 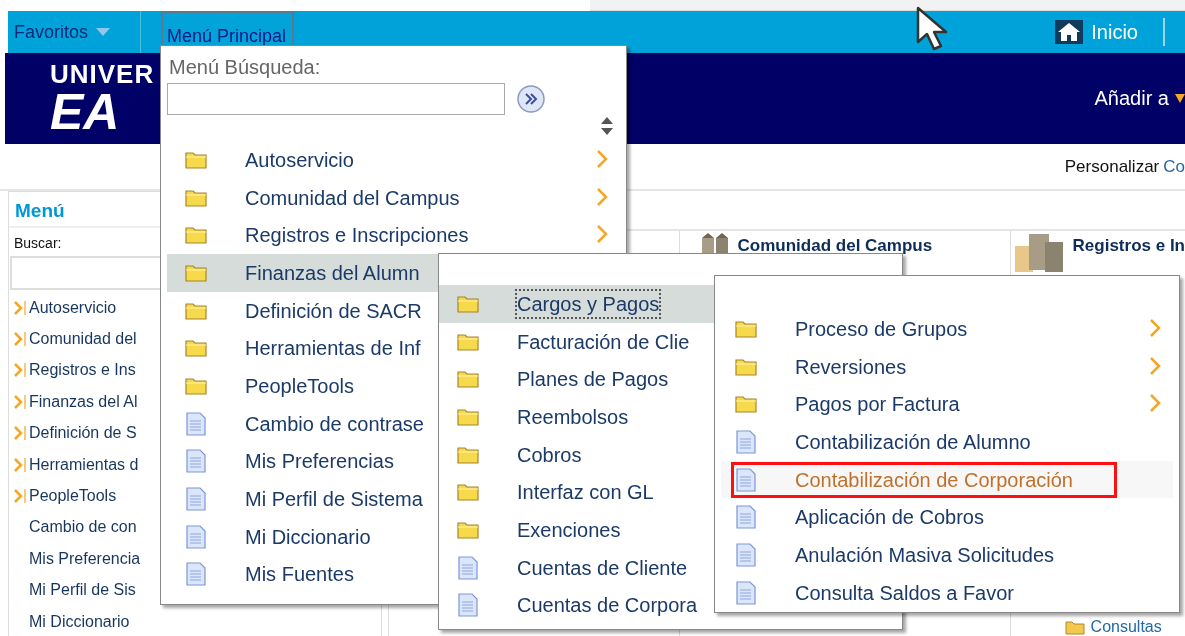 What do you see at coordinates (83, 527) in the screenshot?
I see `menu-link: Cambio de con` at bounding box center [83, 527].